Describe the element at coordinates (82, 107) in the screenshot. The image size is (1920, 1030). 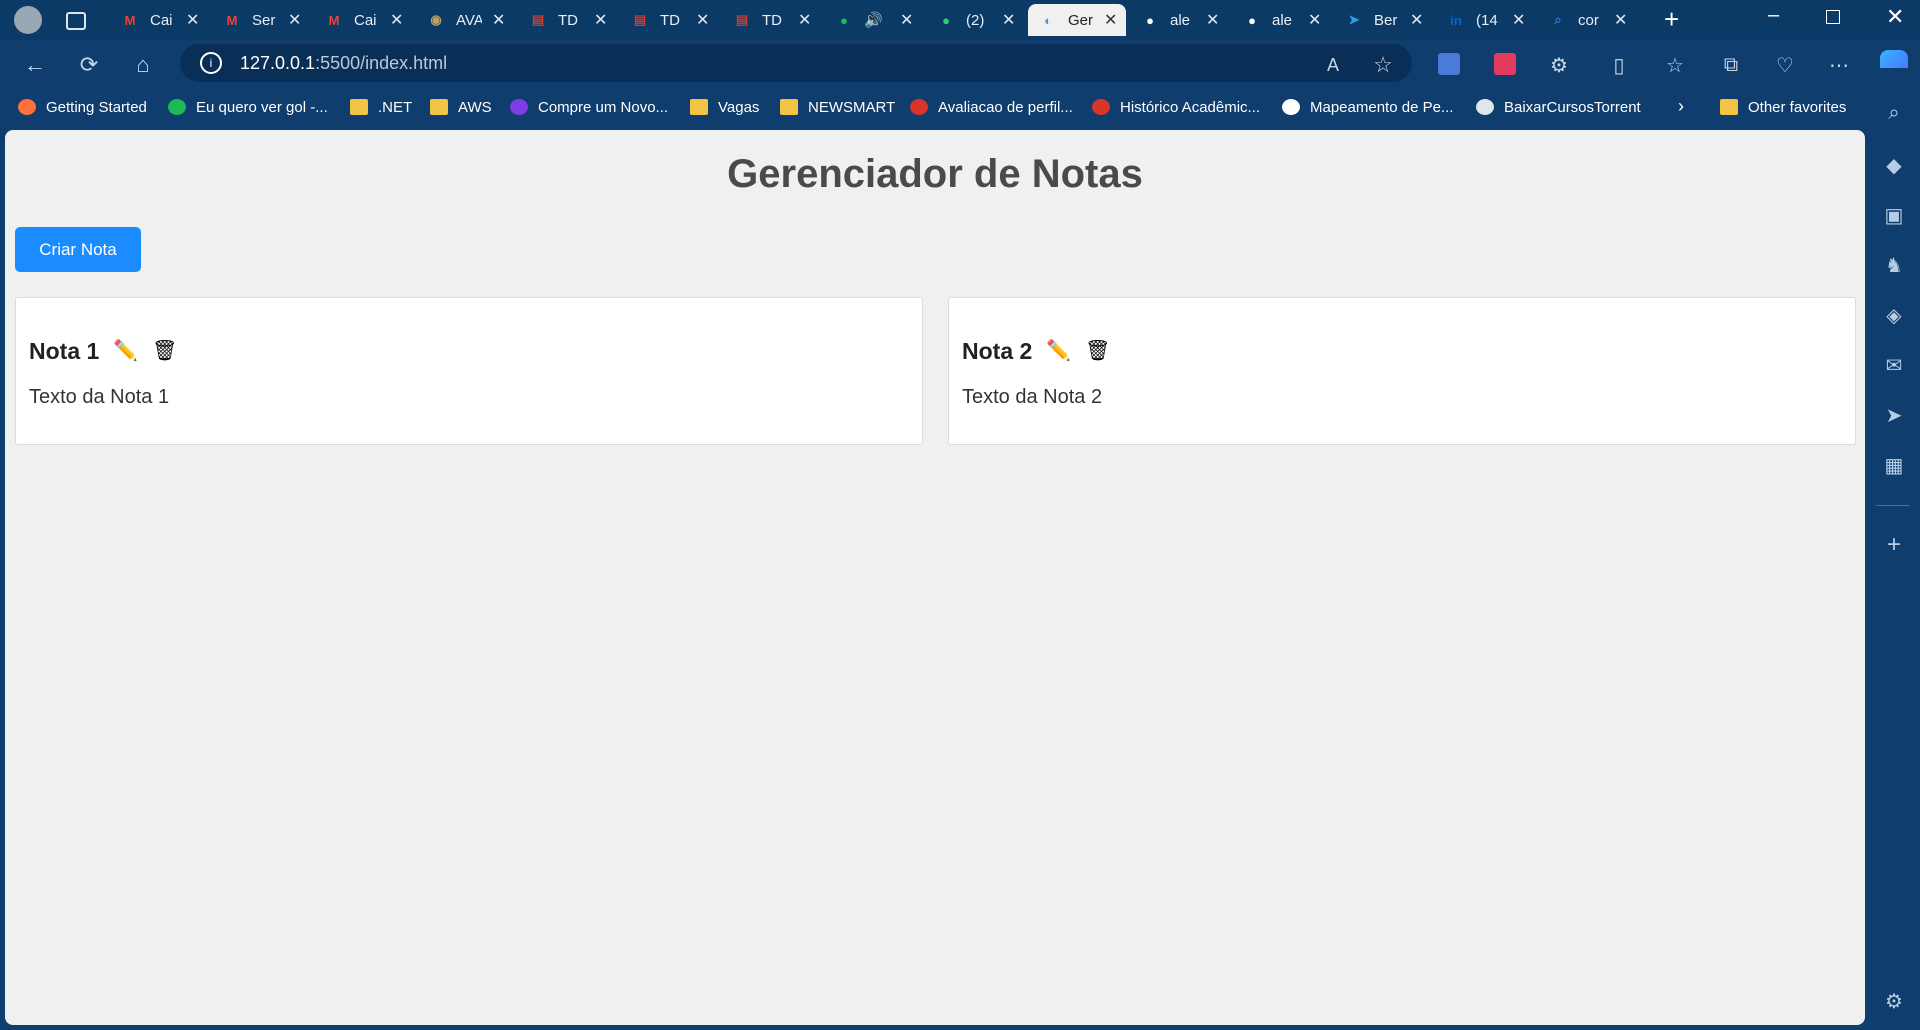
I see `bookmark-item: Getting Started` at that location.